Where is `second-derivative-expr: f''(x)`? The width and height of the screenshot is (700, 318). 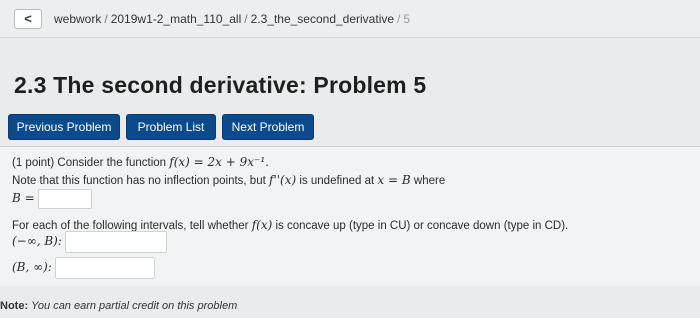 second-derivative-expr: f''(x) is located at coordinates (283, 180).